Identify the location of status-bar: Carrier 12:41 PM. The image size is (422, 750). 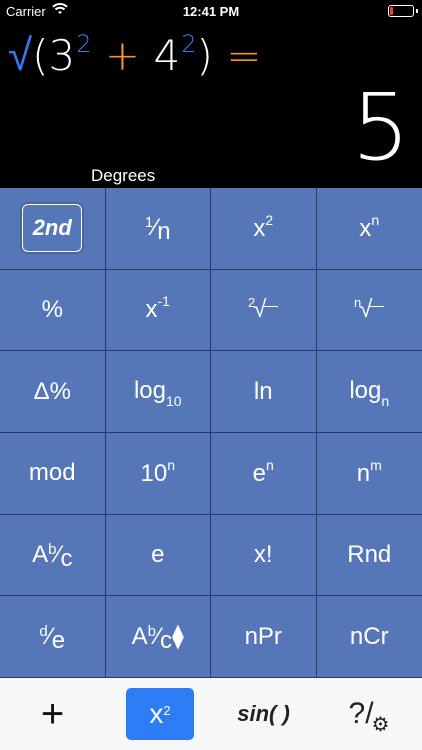
(211, 12).